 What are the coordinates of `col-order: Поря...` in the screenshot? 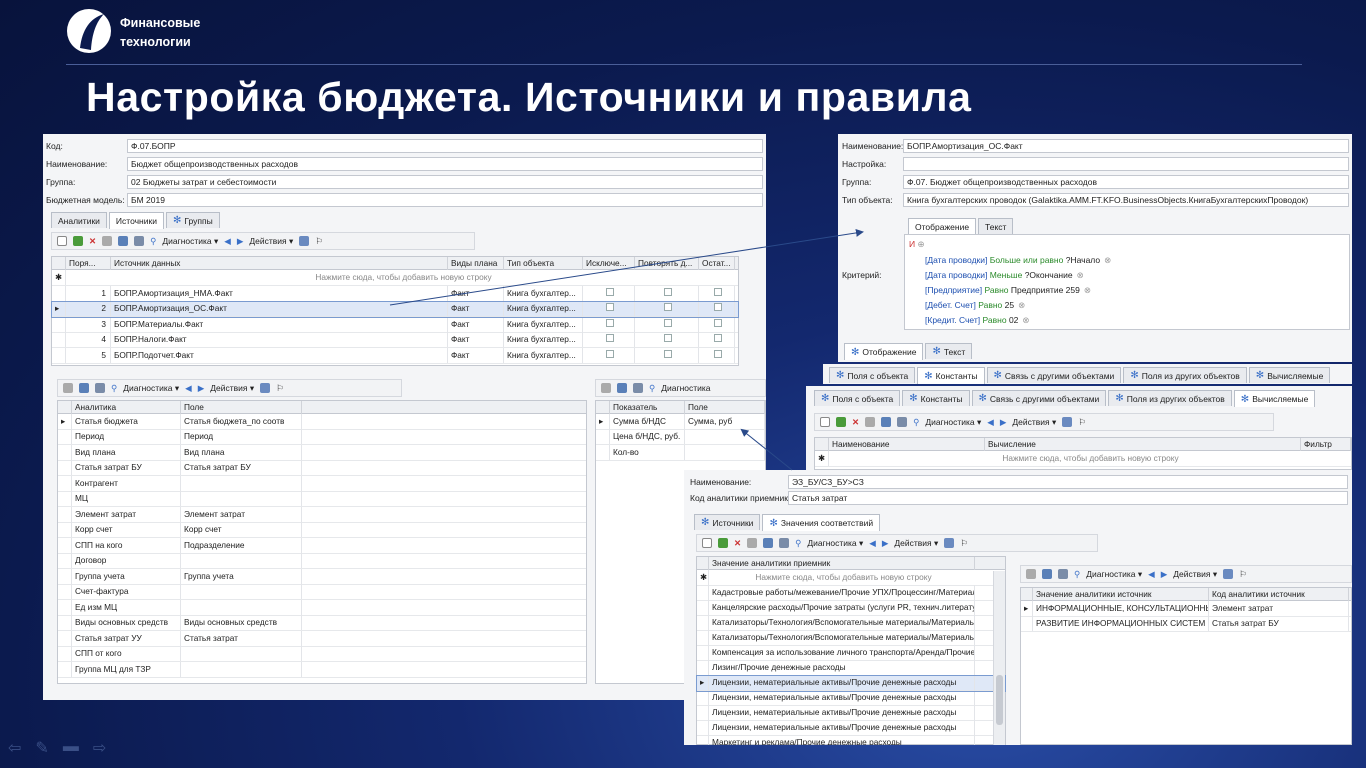 It's located at (88, 263).